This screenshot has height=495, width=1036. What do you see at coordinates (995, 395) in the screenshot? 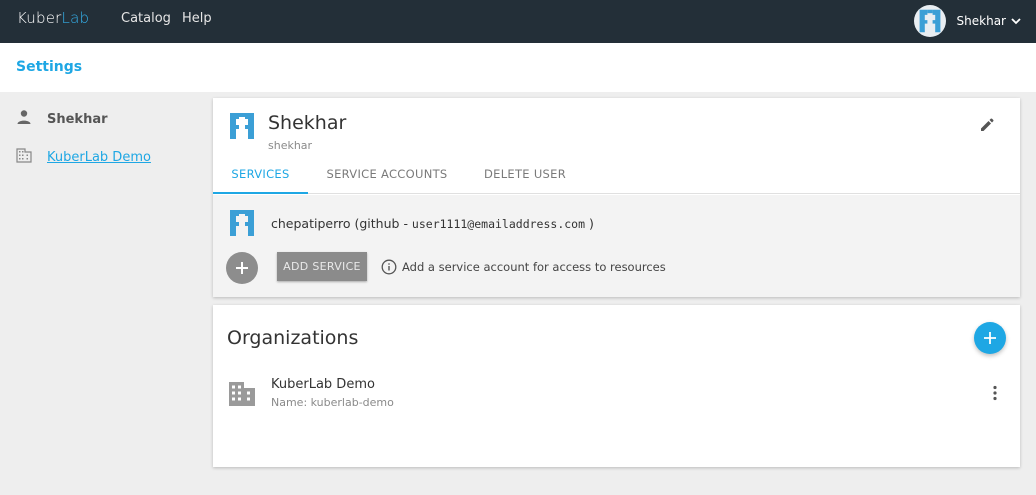
I see `more-vert-icon` at bounding box center [995, 395].